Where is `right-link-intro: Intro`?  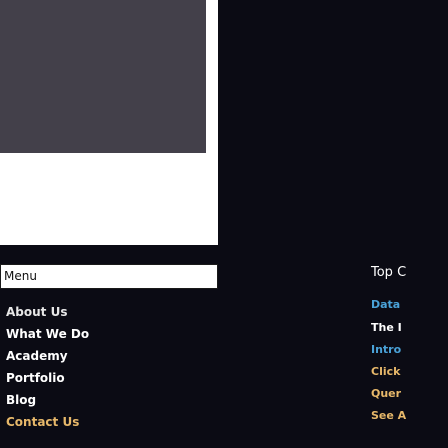
right-link-intro: Intro is located at coordinates (386, 349).